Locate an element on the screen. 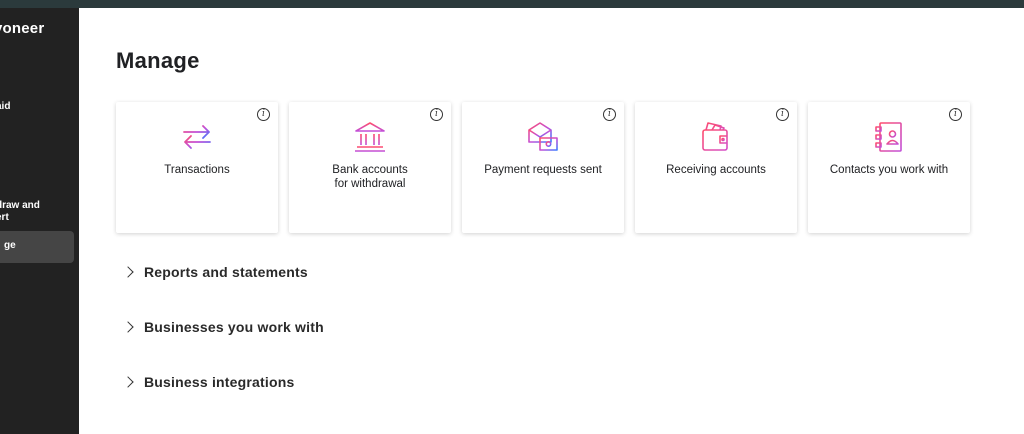 This screenshot has height=434, width=1024. sidebar-item-get-paid: aid is located at coordinates (37, 107).